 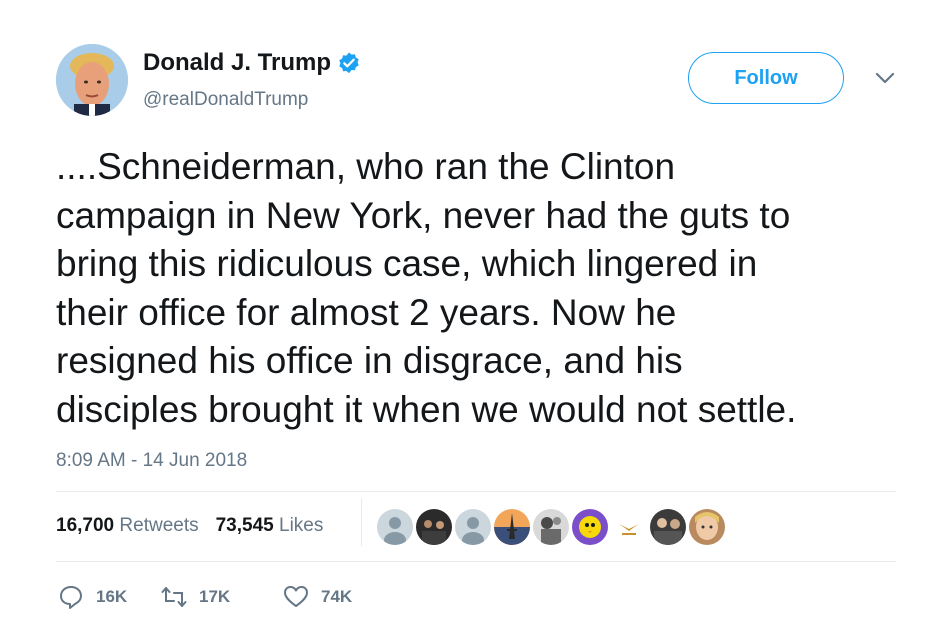 I want to click on verified-badge-icon, so click(x=349, y=63).